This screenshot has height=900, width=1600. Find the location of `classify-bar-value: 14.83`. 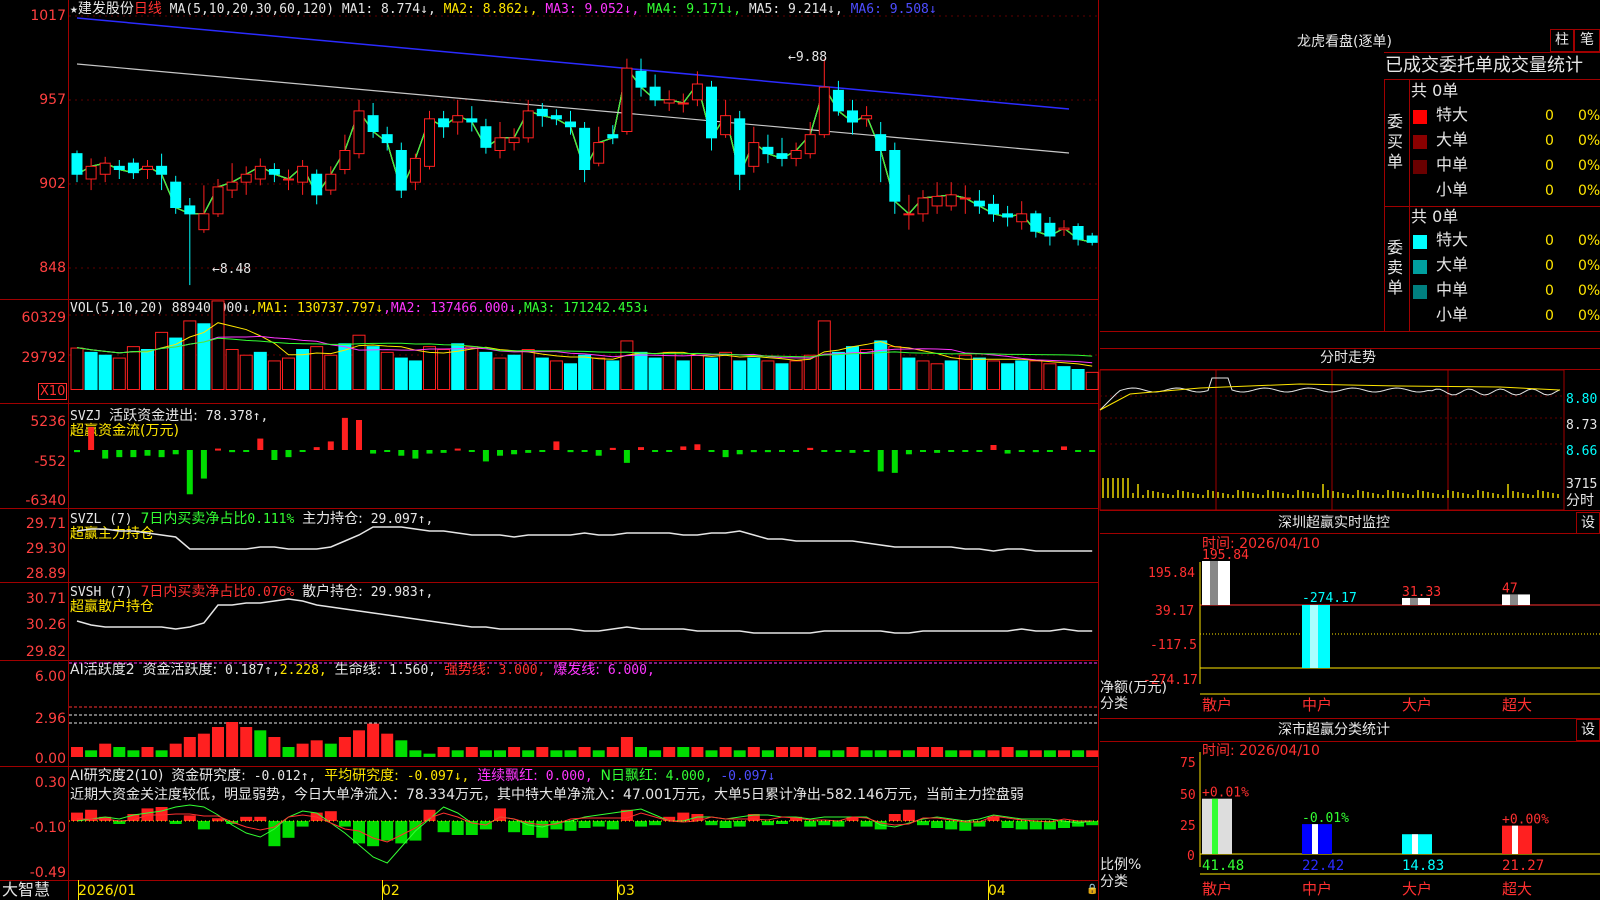

classify-bar-value: 14.83 is located at coordinates (1423, 866).